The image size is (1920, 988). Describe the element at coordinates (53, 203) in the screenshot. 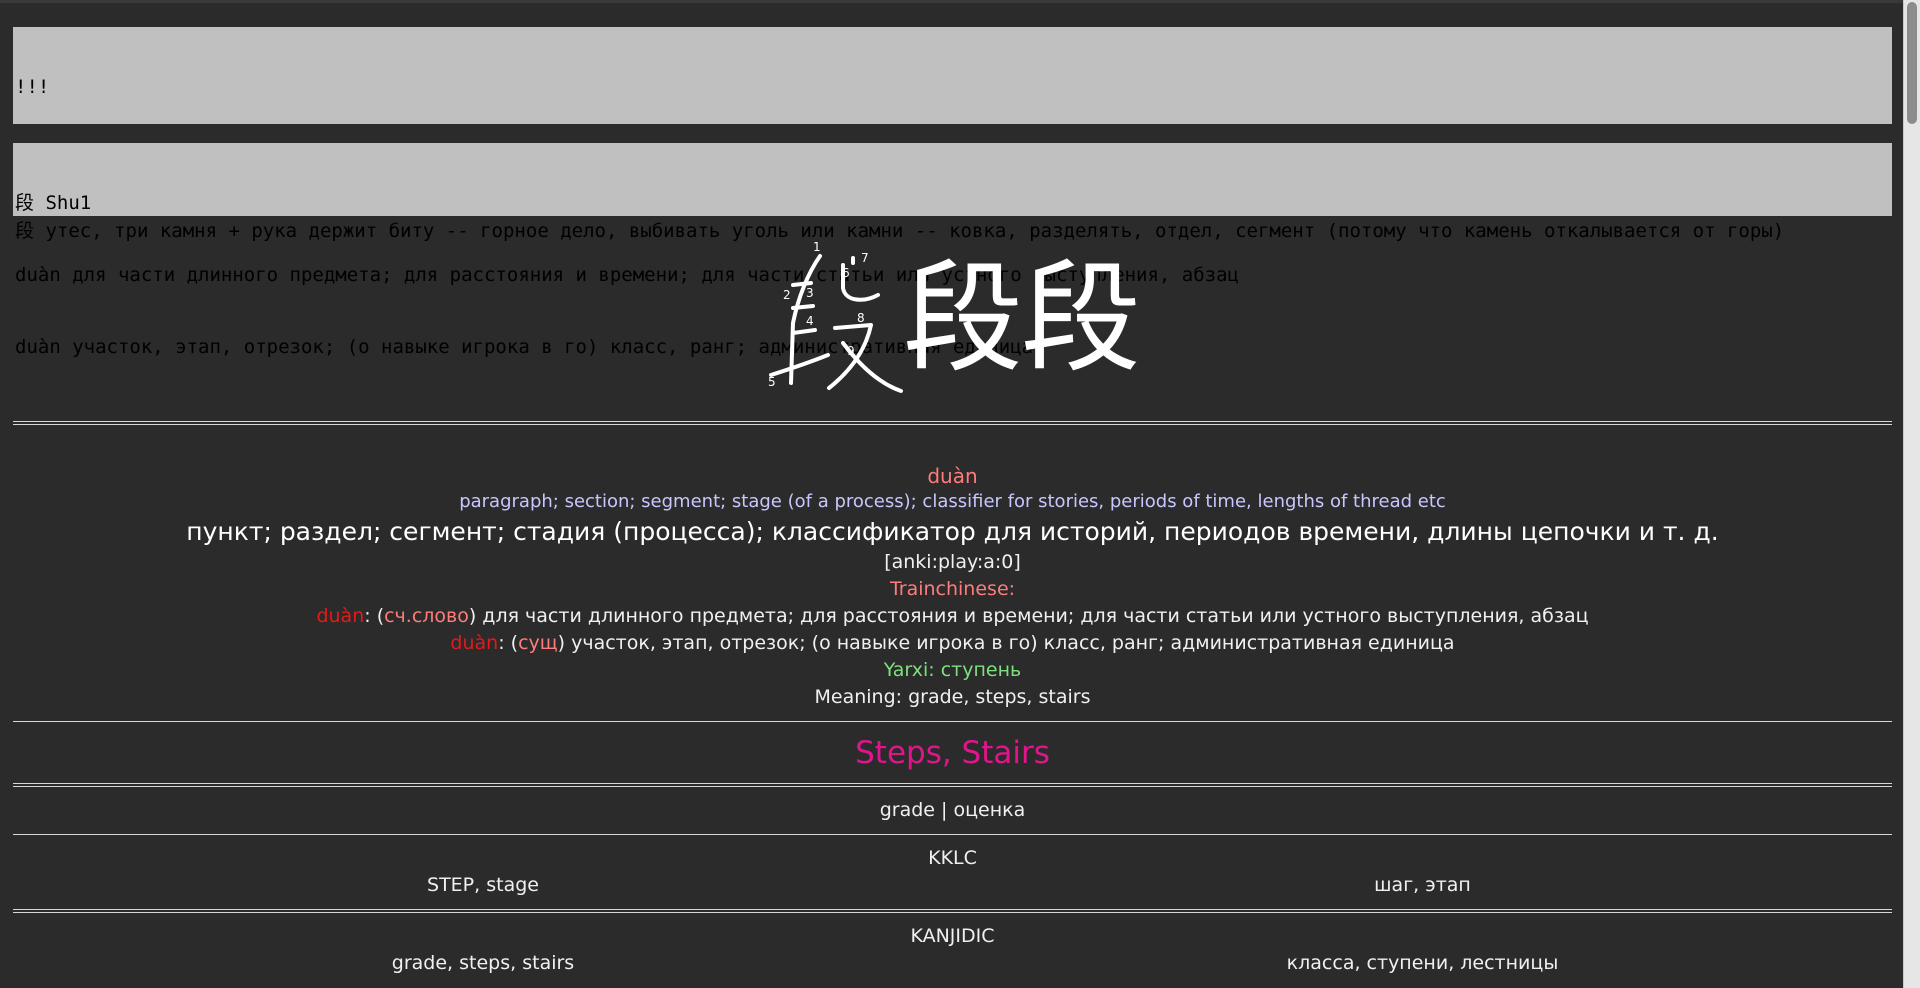

I see `note-source: 段 Shu1` at that location.